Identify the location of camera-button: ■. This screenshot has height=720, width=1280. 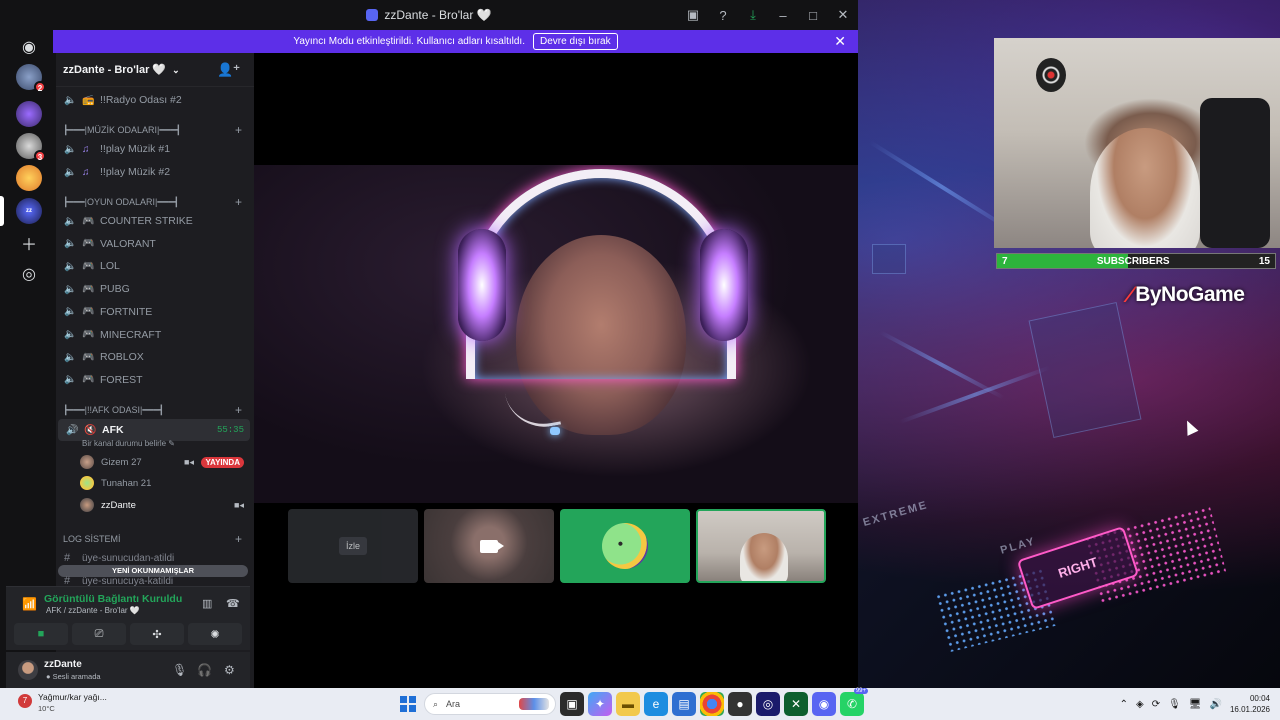
(41, 634).